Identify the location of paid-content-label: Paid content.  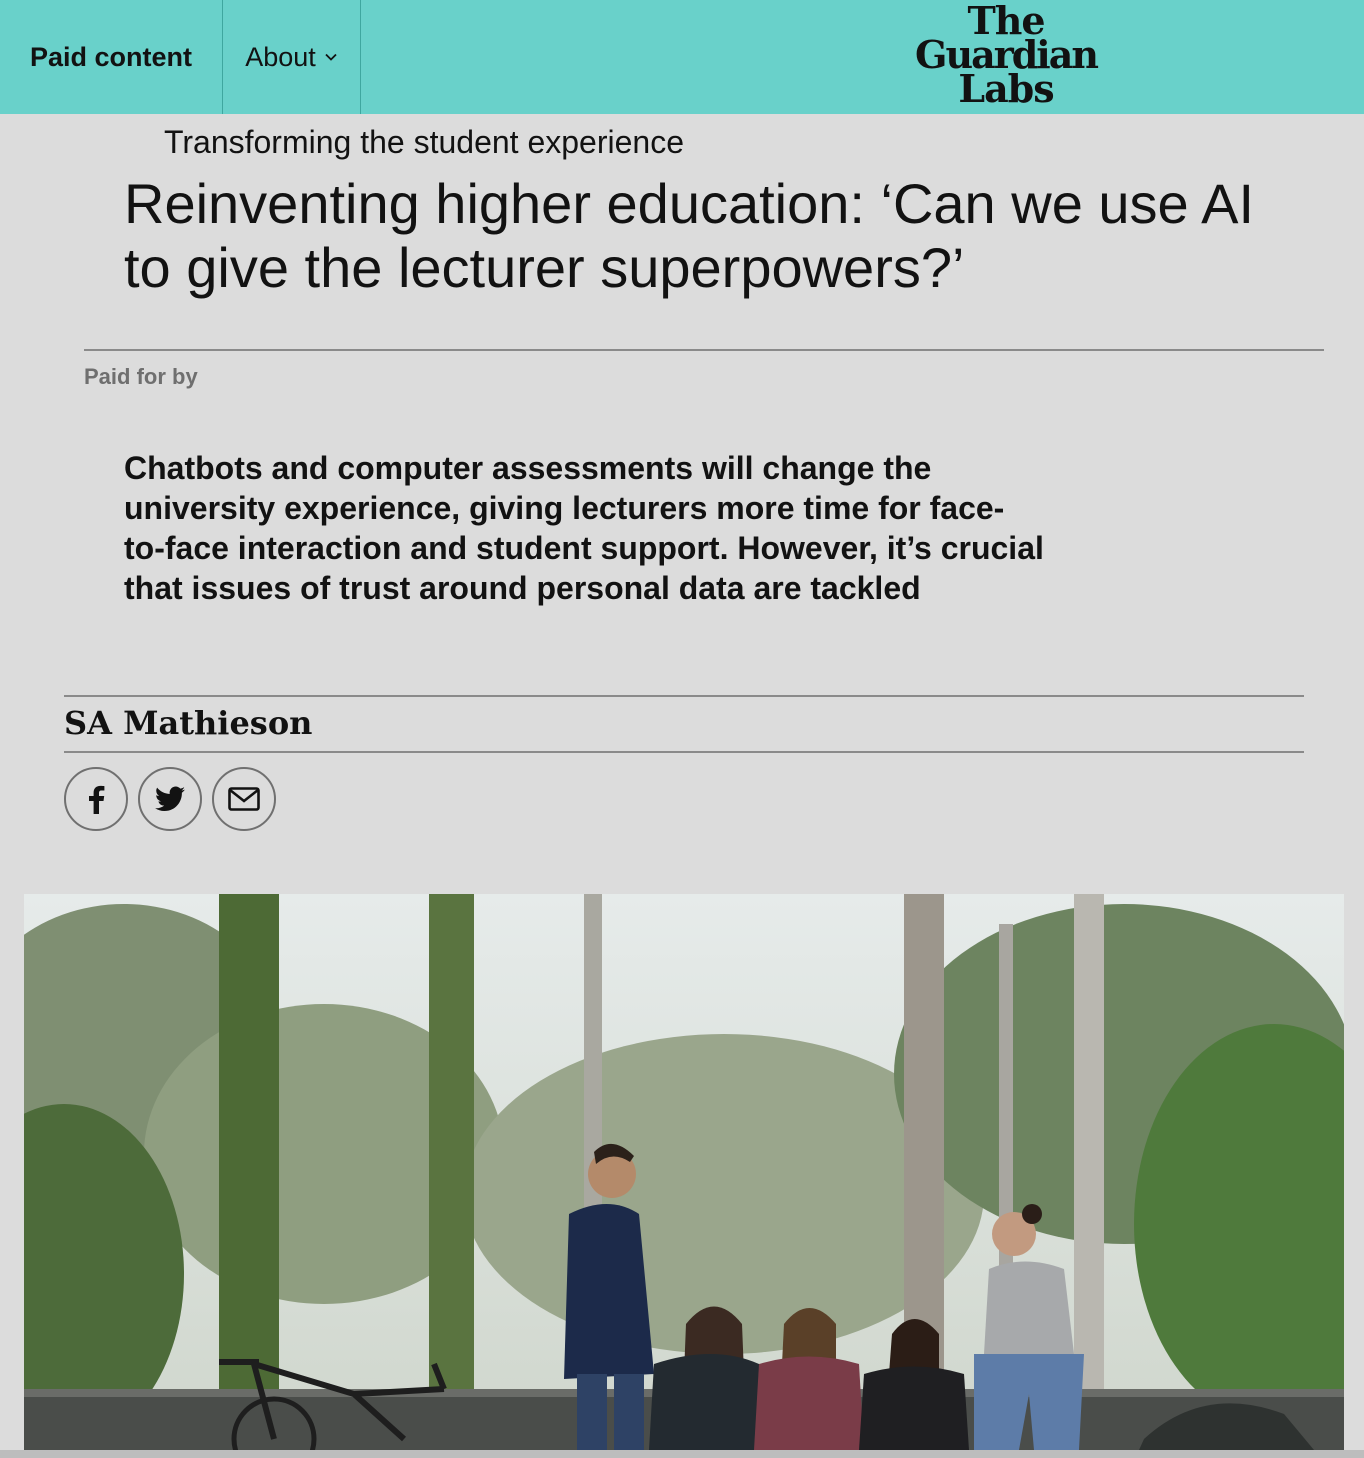
(110, 56).